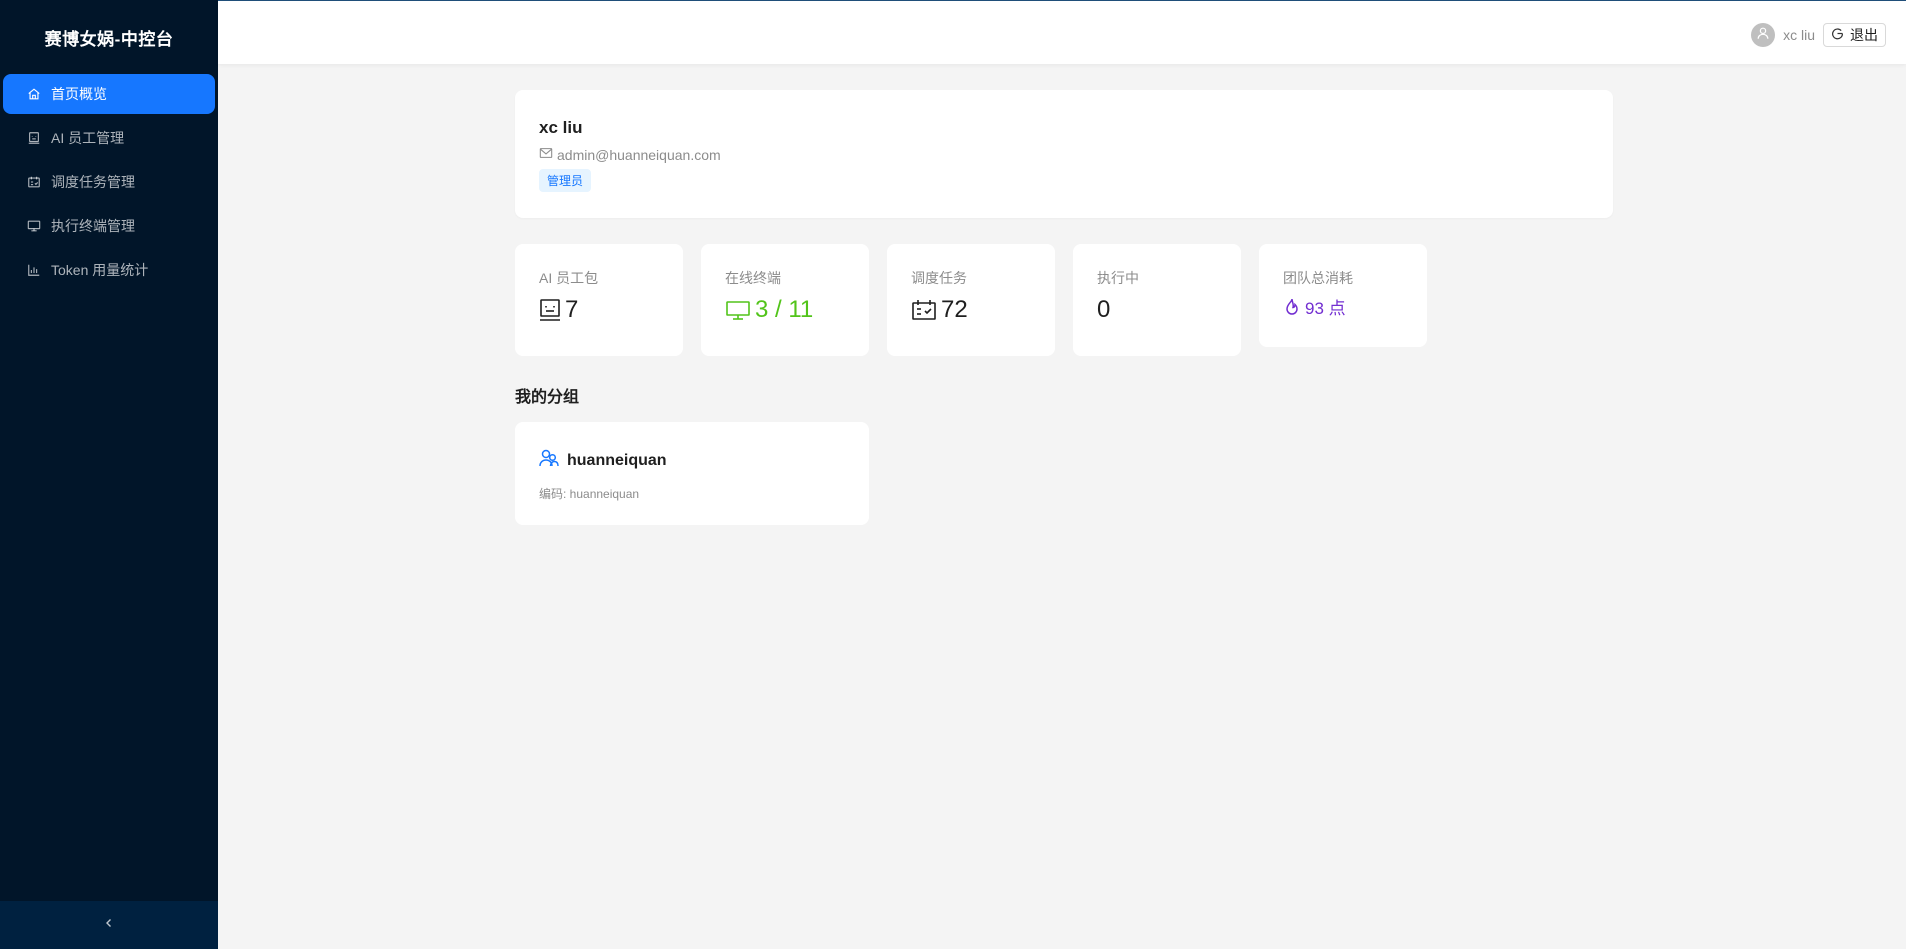 The height and width of the screenshot is (949, 1906). I want to click on stat-value-row: 72, so click(971, 310).